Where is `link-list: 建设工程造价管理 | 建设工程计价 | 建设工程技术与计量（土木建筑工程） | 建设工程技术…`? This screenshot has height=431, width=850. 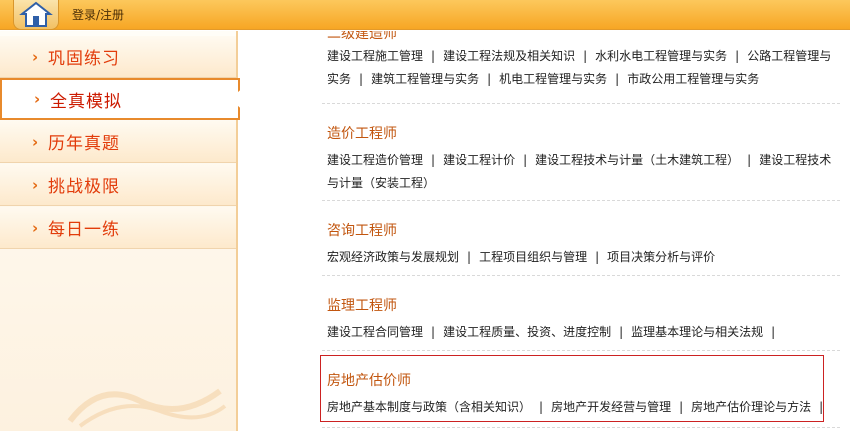
link-list: 建设工程造价管理 | 建设工程计价 | 建设工程技术与计量（土木建筑工程） | 建设工程技术… is located at coordinates (579, 171).